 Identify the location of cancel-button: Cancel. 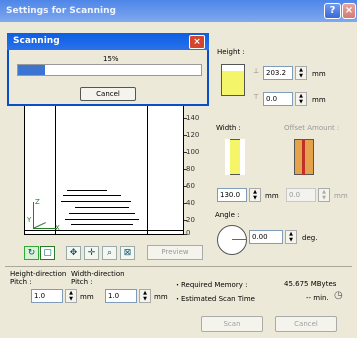
(306, 324).